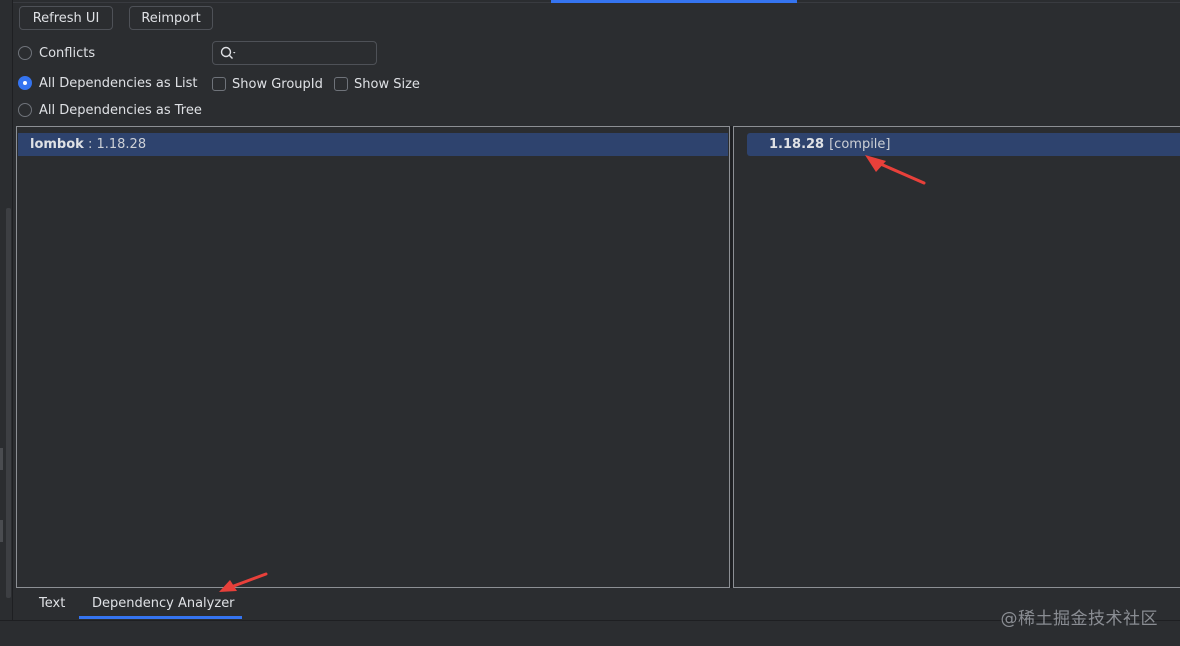  What do you see at coordinates (1079, 619) in the screenshot?
I see `watermark: @稀土掘金技术社区` at bounding box center [1079, 619].